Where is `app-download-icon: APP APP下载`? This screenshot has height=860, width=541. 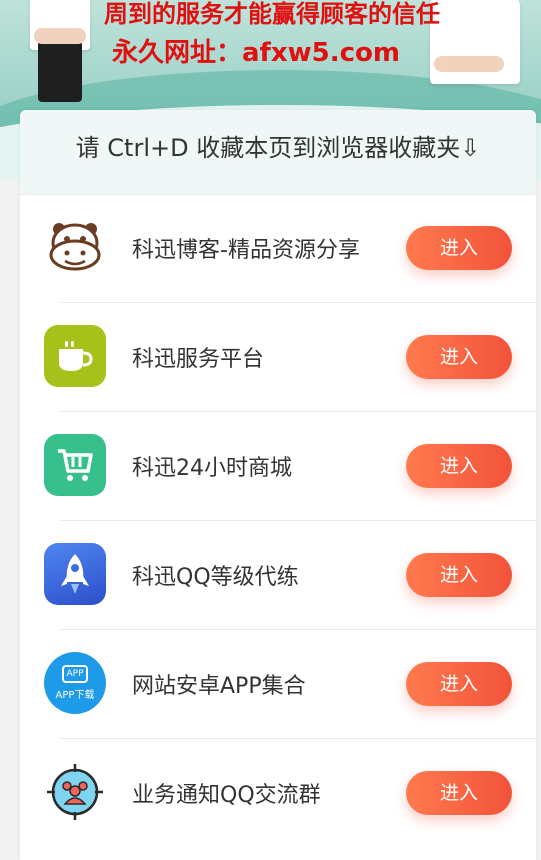 app-download-icon: APP APP下载 is located at coordinates (75, 683).